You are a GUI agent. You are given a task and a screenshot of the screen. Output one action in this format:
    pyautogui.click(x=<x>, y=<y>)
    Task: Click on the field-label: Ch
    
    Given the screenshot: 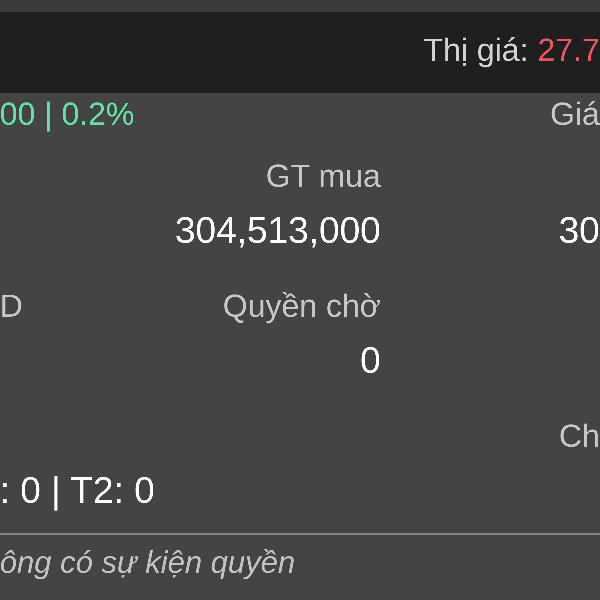 What is the action you would take?
    pyautogui.click(x=579, y=436)
    